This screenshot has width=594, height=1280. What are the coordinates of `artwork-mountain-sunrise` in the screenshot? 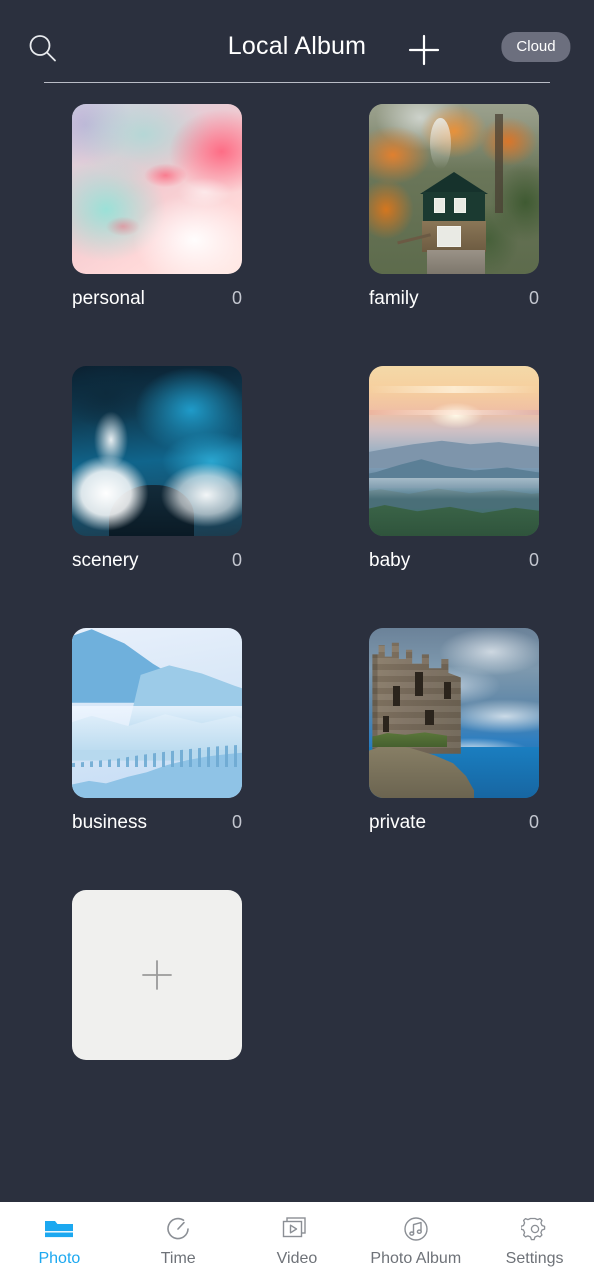 It's located at (454, 451).